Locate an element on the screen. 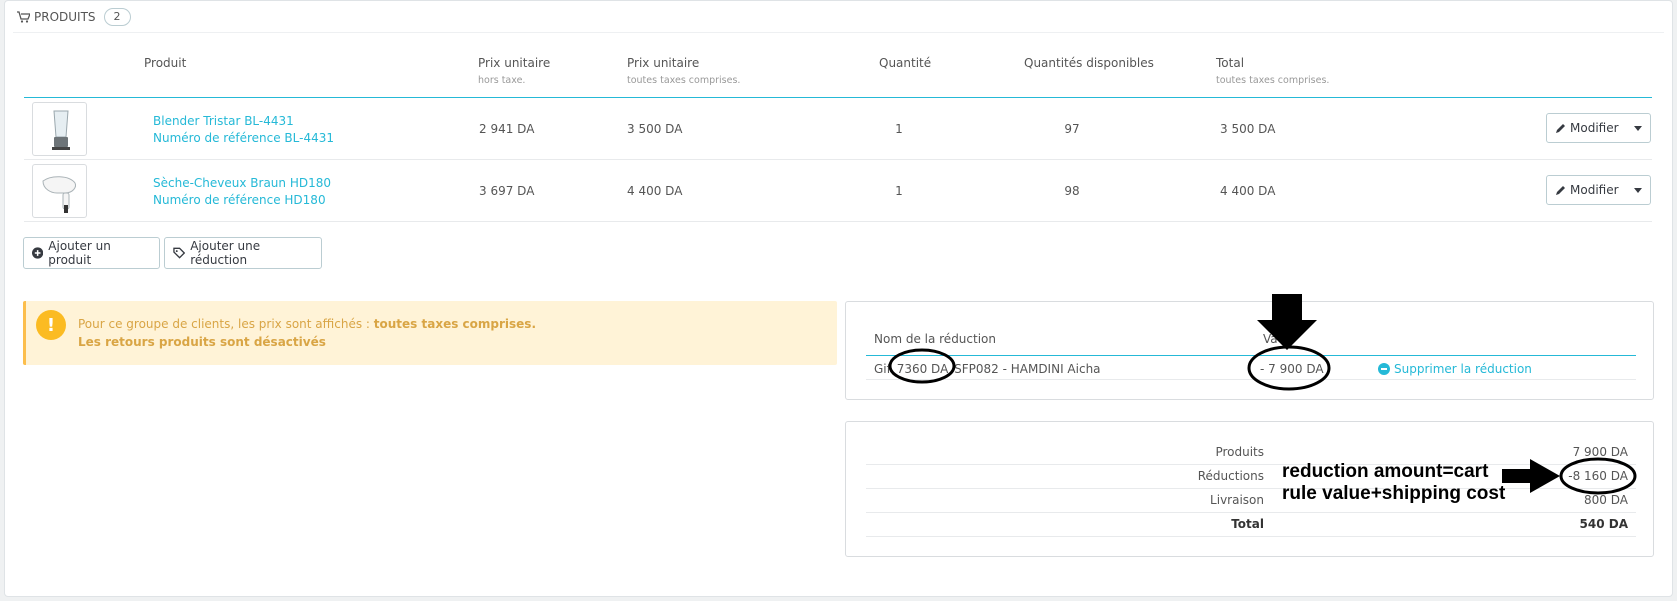 The height and width of the screenshot is (601, 1677). warning-icon: ! is located at coordinates (51, 325).